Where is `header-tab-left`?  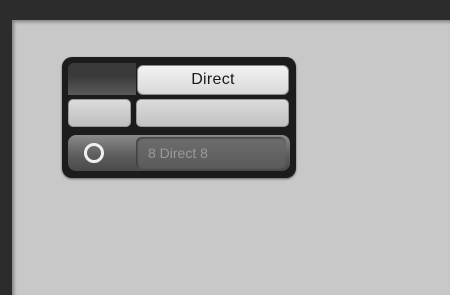 header-tab-left is located at coordinates (102, 79).